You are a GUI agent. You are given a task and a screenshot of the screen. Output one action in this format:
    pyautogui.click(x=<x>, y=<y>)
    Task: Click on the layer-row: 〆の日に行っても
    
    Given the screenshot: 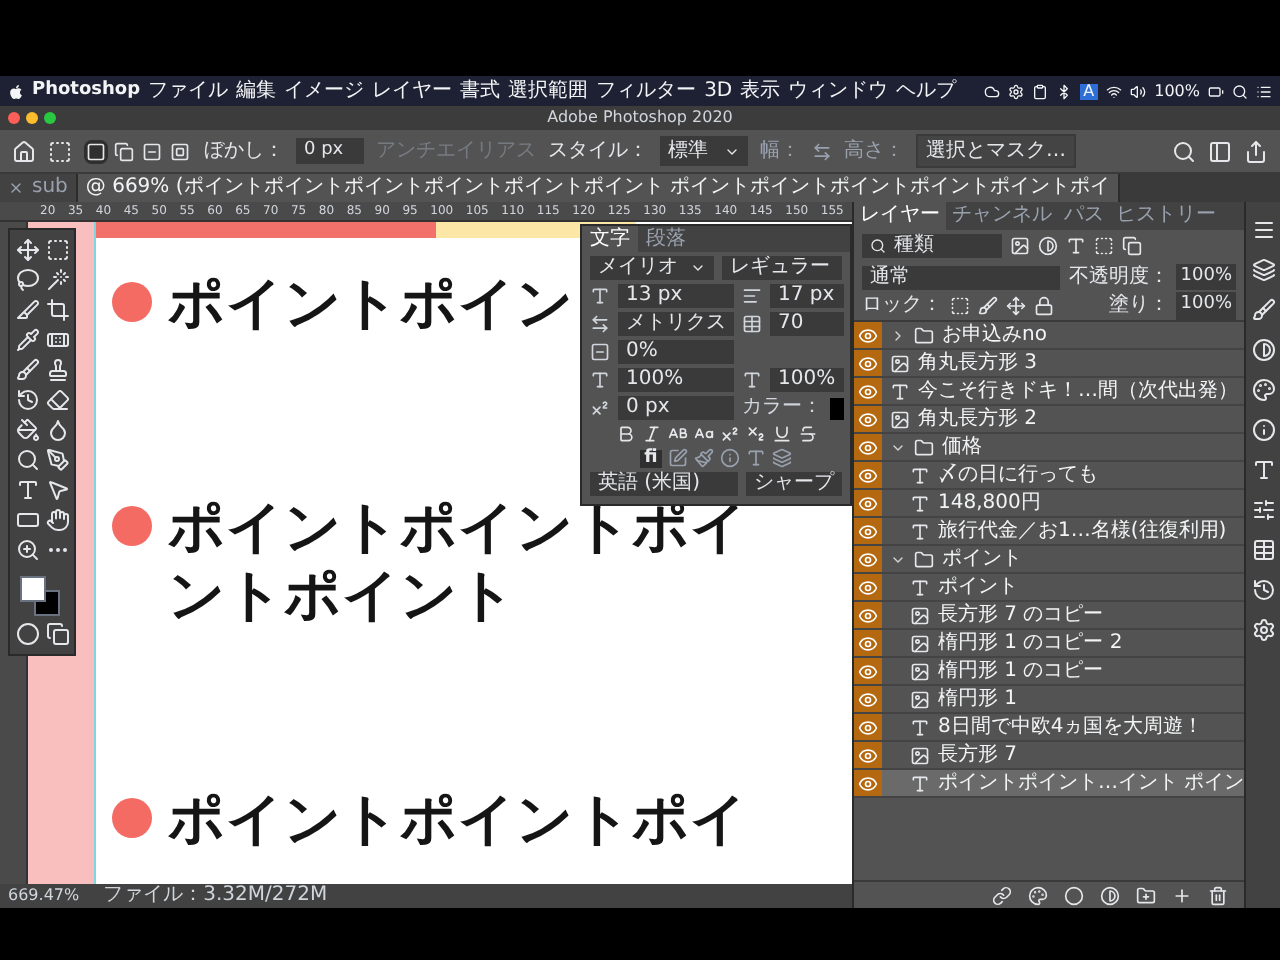 What is the action you would take?
    pyautogui.click(x=1049, y=476)
    